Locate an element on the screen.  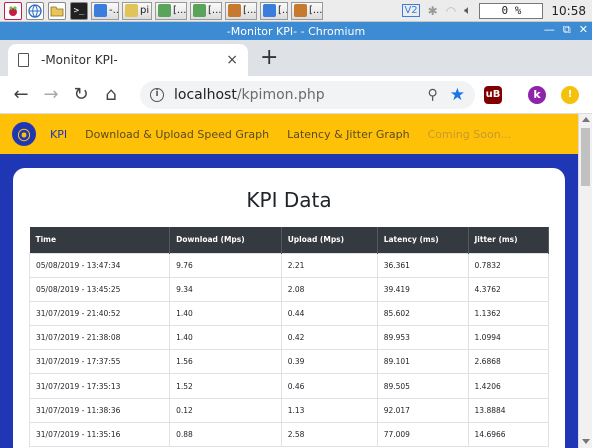
page-heading: KPI Data is located at coordinates (289, 200).